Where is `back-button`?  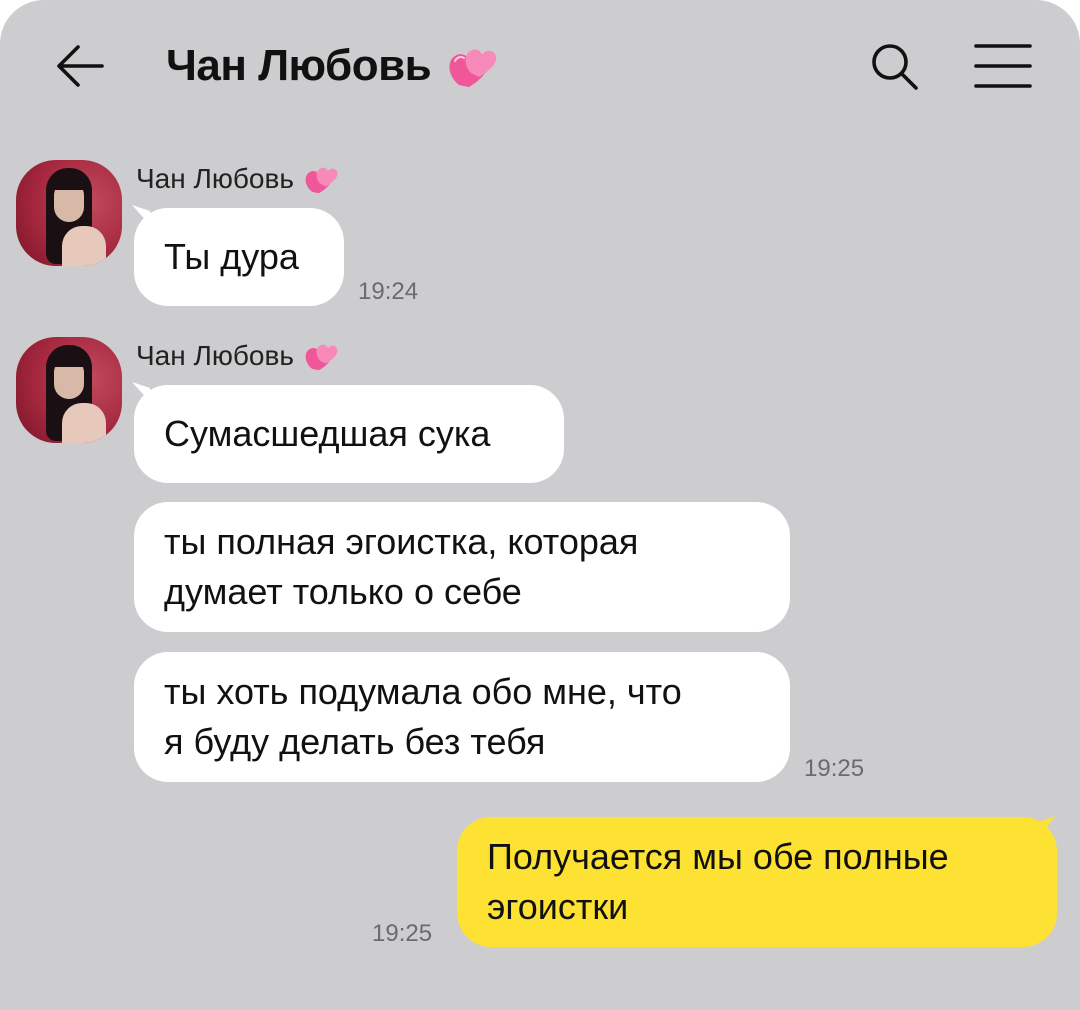
back-button is located at coordinates (80, 66).